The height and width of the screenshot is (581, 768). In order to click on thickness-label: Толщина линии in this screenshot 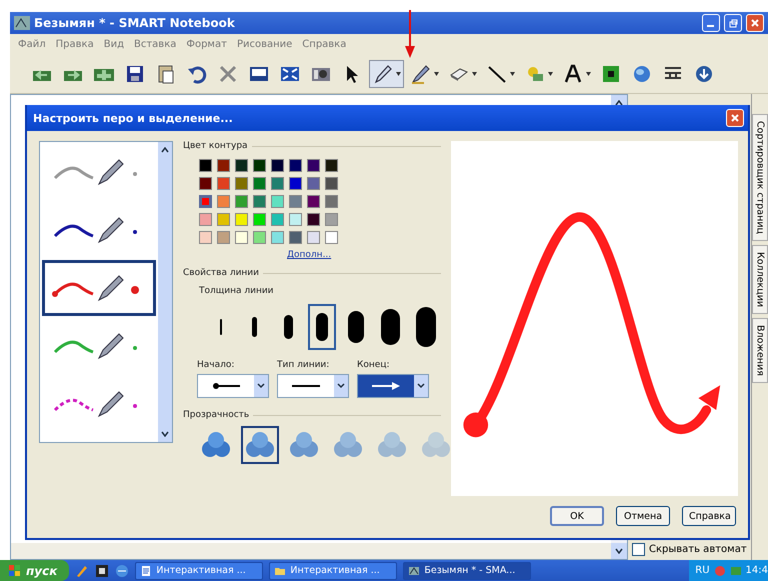, I will do `click(237, 291)`.